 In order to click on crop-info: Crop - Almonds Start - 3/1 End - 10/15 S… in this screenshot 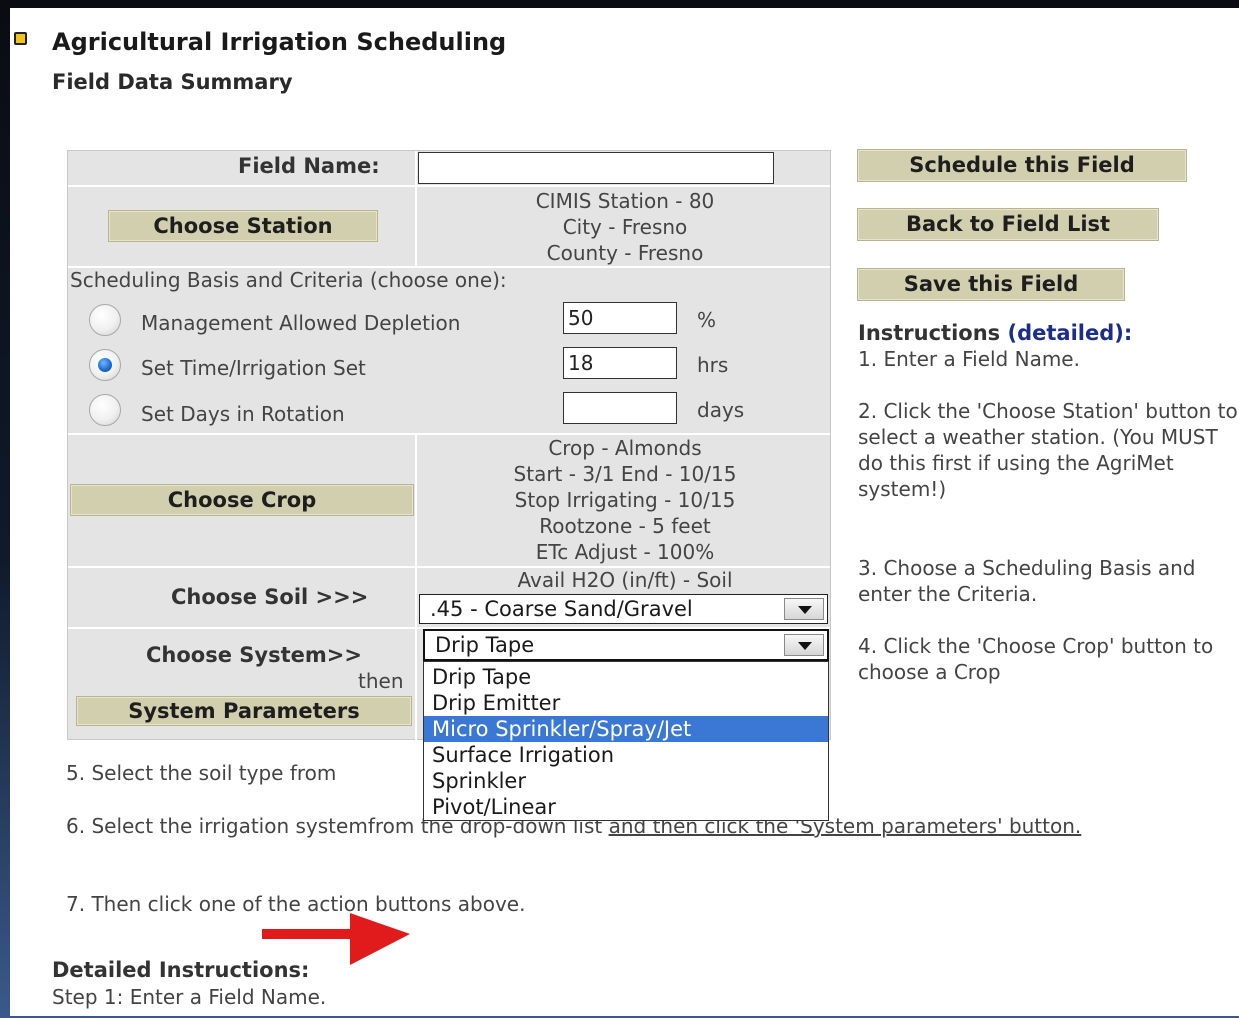, I will do `click(625, 500)`.